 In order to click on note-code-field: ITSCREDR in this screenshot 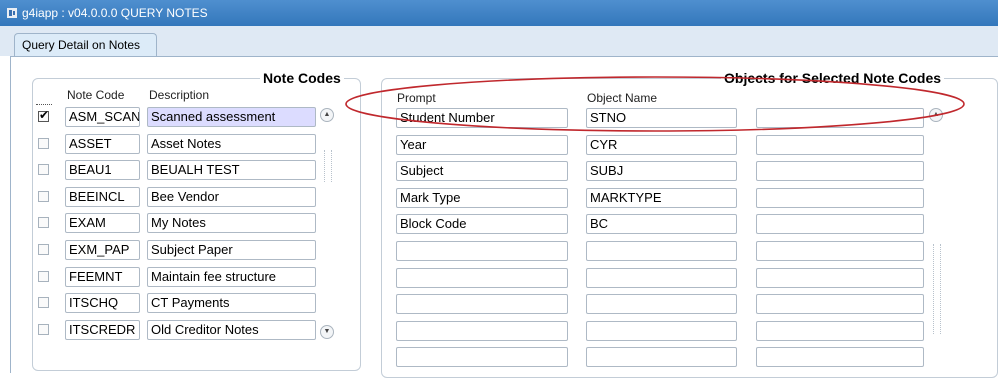, I will do `click(102, 329)`.